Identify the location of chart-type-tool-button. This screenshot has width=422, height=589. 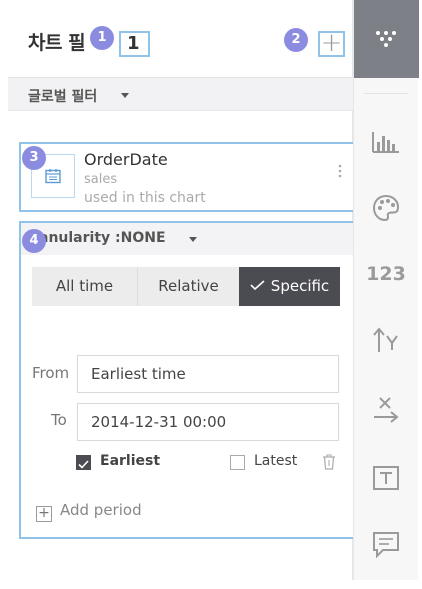
(386, 142).